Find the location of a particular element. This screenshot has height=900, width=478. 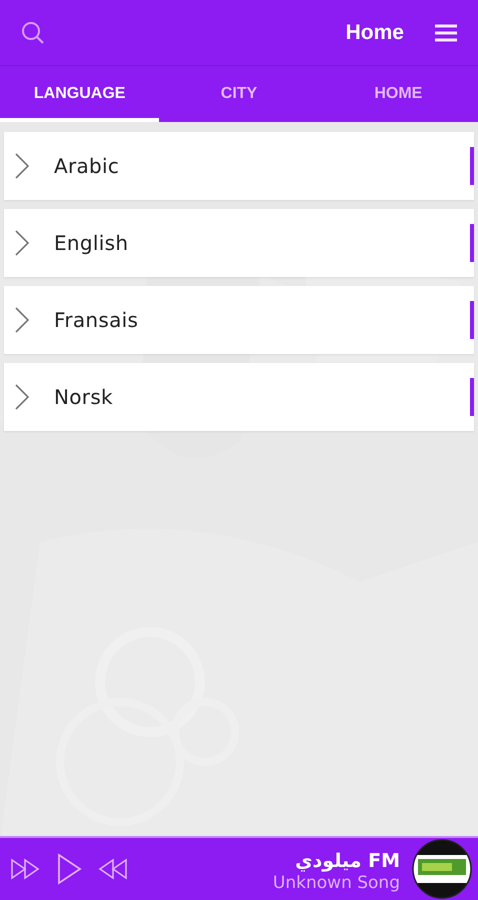

tab: CITY is located at coordinates (239, 94).